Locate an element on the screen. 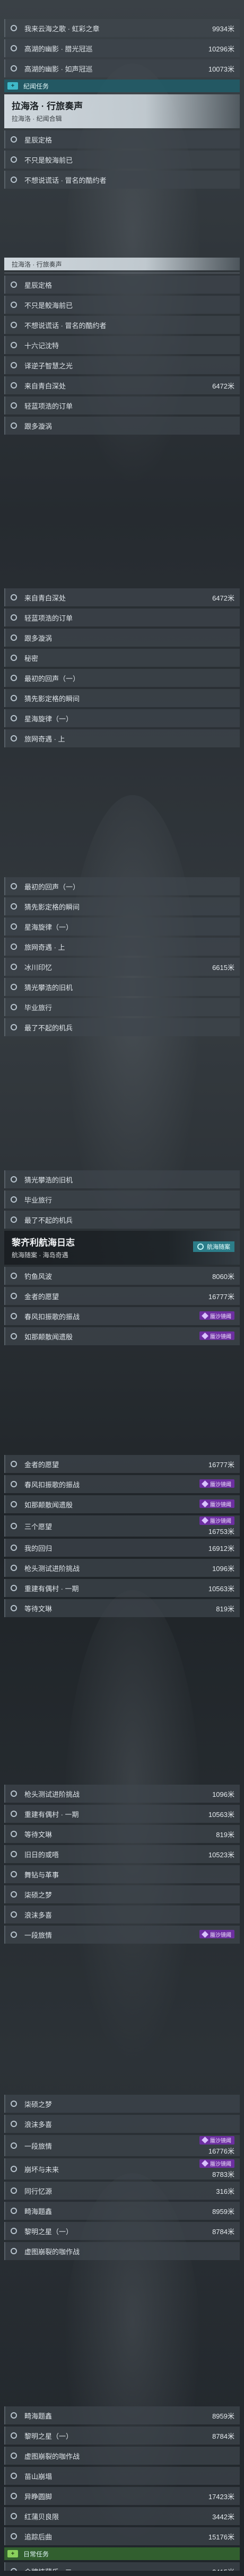 Image resolution: width=244 pixels, height=2576 pixels. quest-distance: 6615米 is located at coordinates (223, 967).